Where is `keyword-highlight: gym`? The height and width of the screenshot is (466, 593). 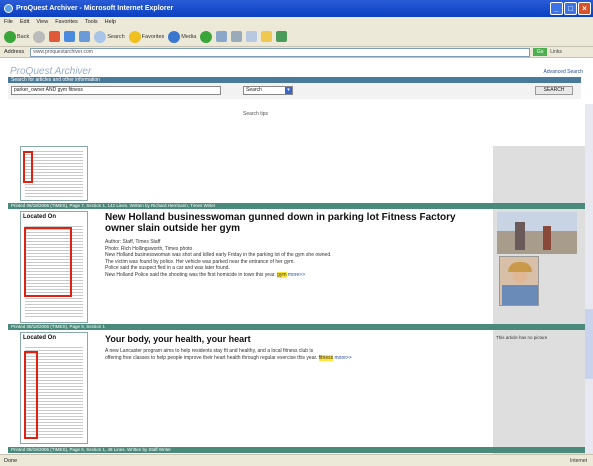
keyword-highlight: gym is located at coordinates (282, 274).